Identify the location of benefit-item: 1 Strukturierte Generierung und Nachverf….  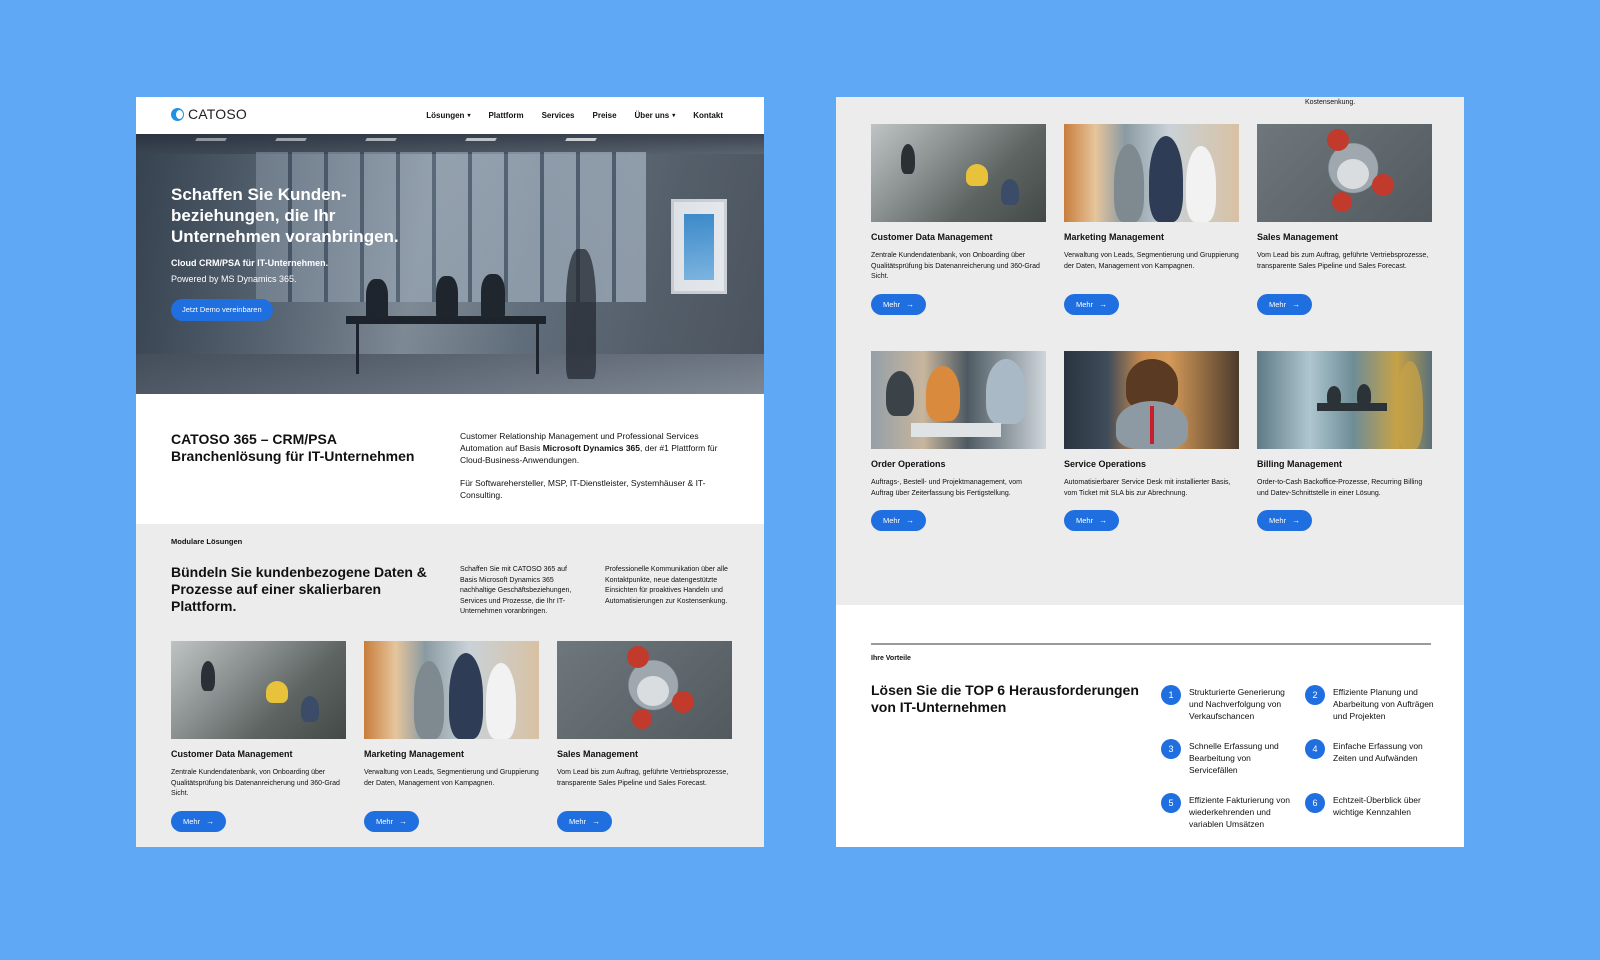
(1228, 703).